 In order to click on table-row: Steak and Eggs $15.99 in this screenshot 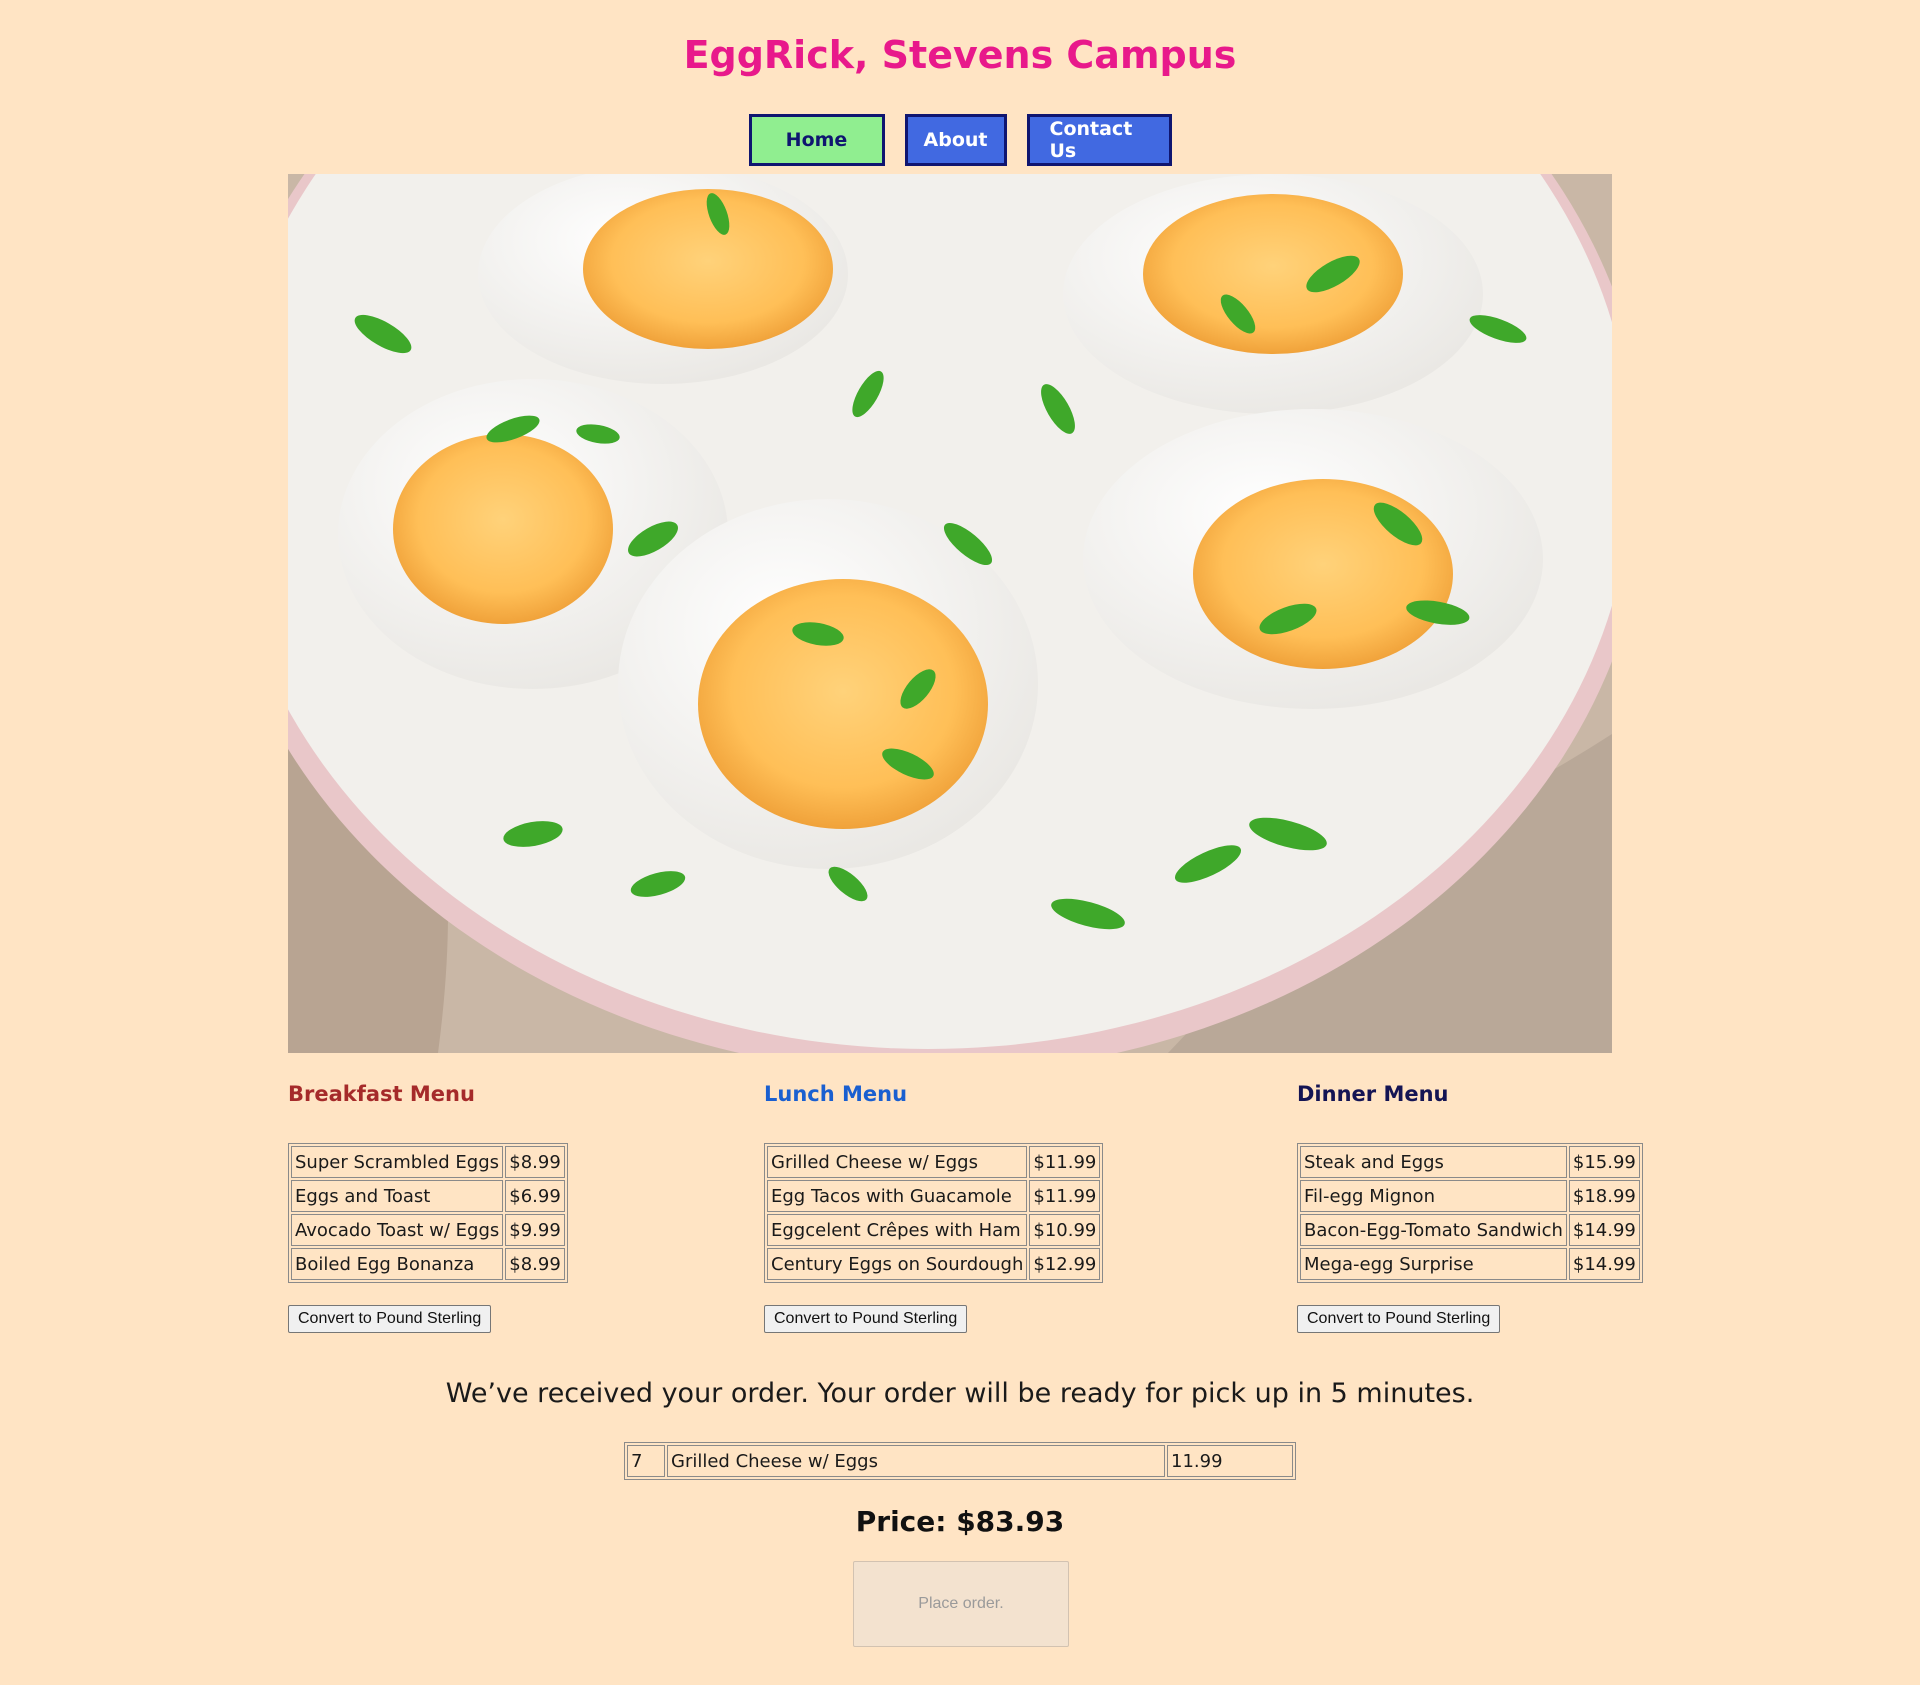, I will do `click(1470, 1162)`.